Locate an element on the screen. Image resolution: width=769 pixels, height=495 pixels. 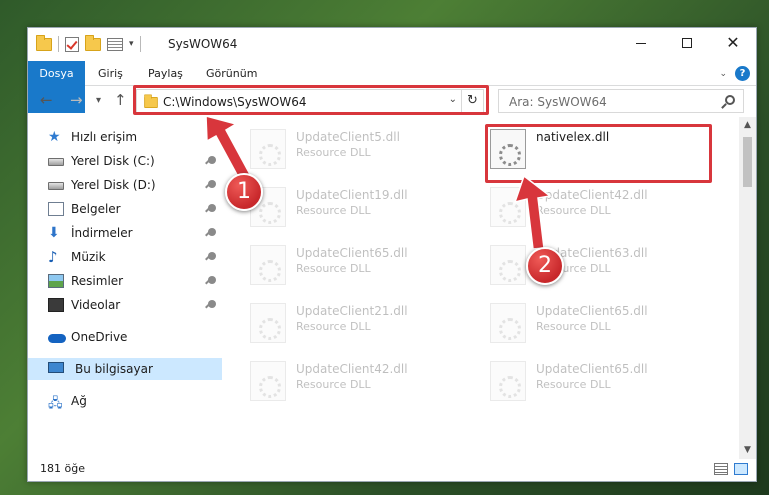
annotation-arrows is located at coordinates (378, 182).